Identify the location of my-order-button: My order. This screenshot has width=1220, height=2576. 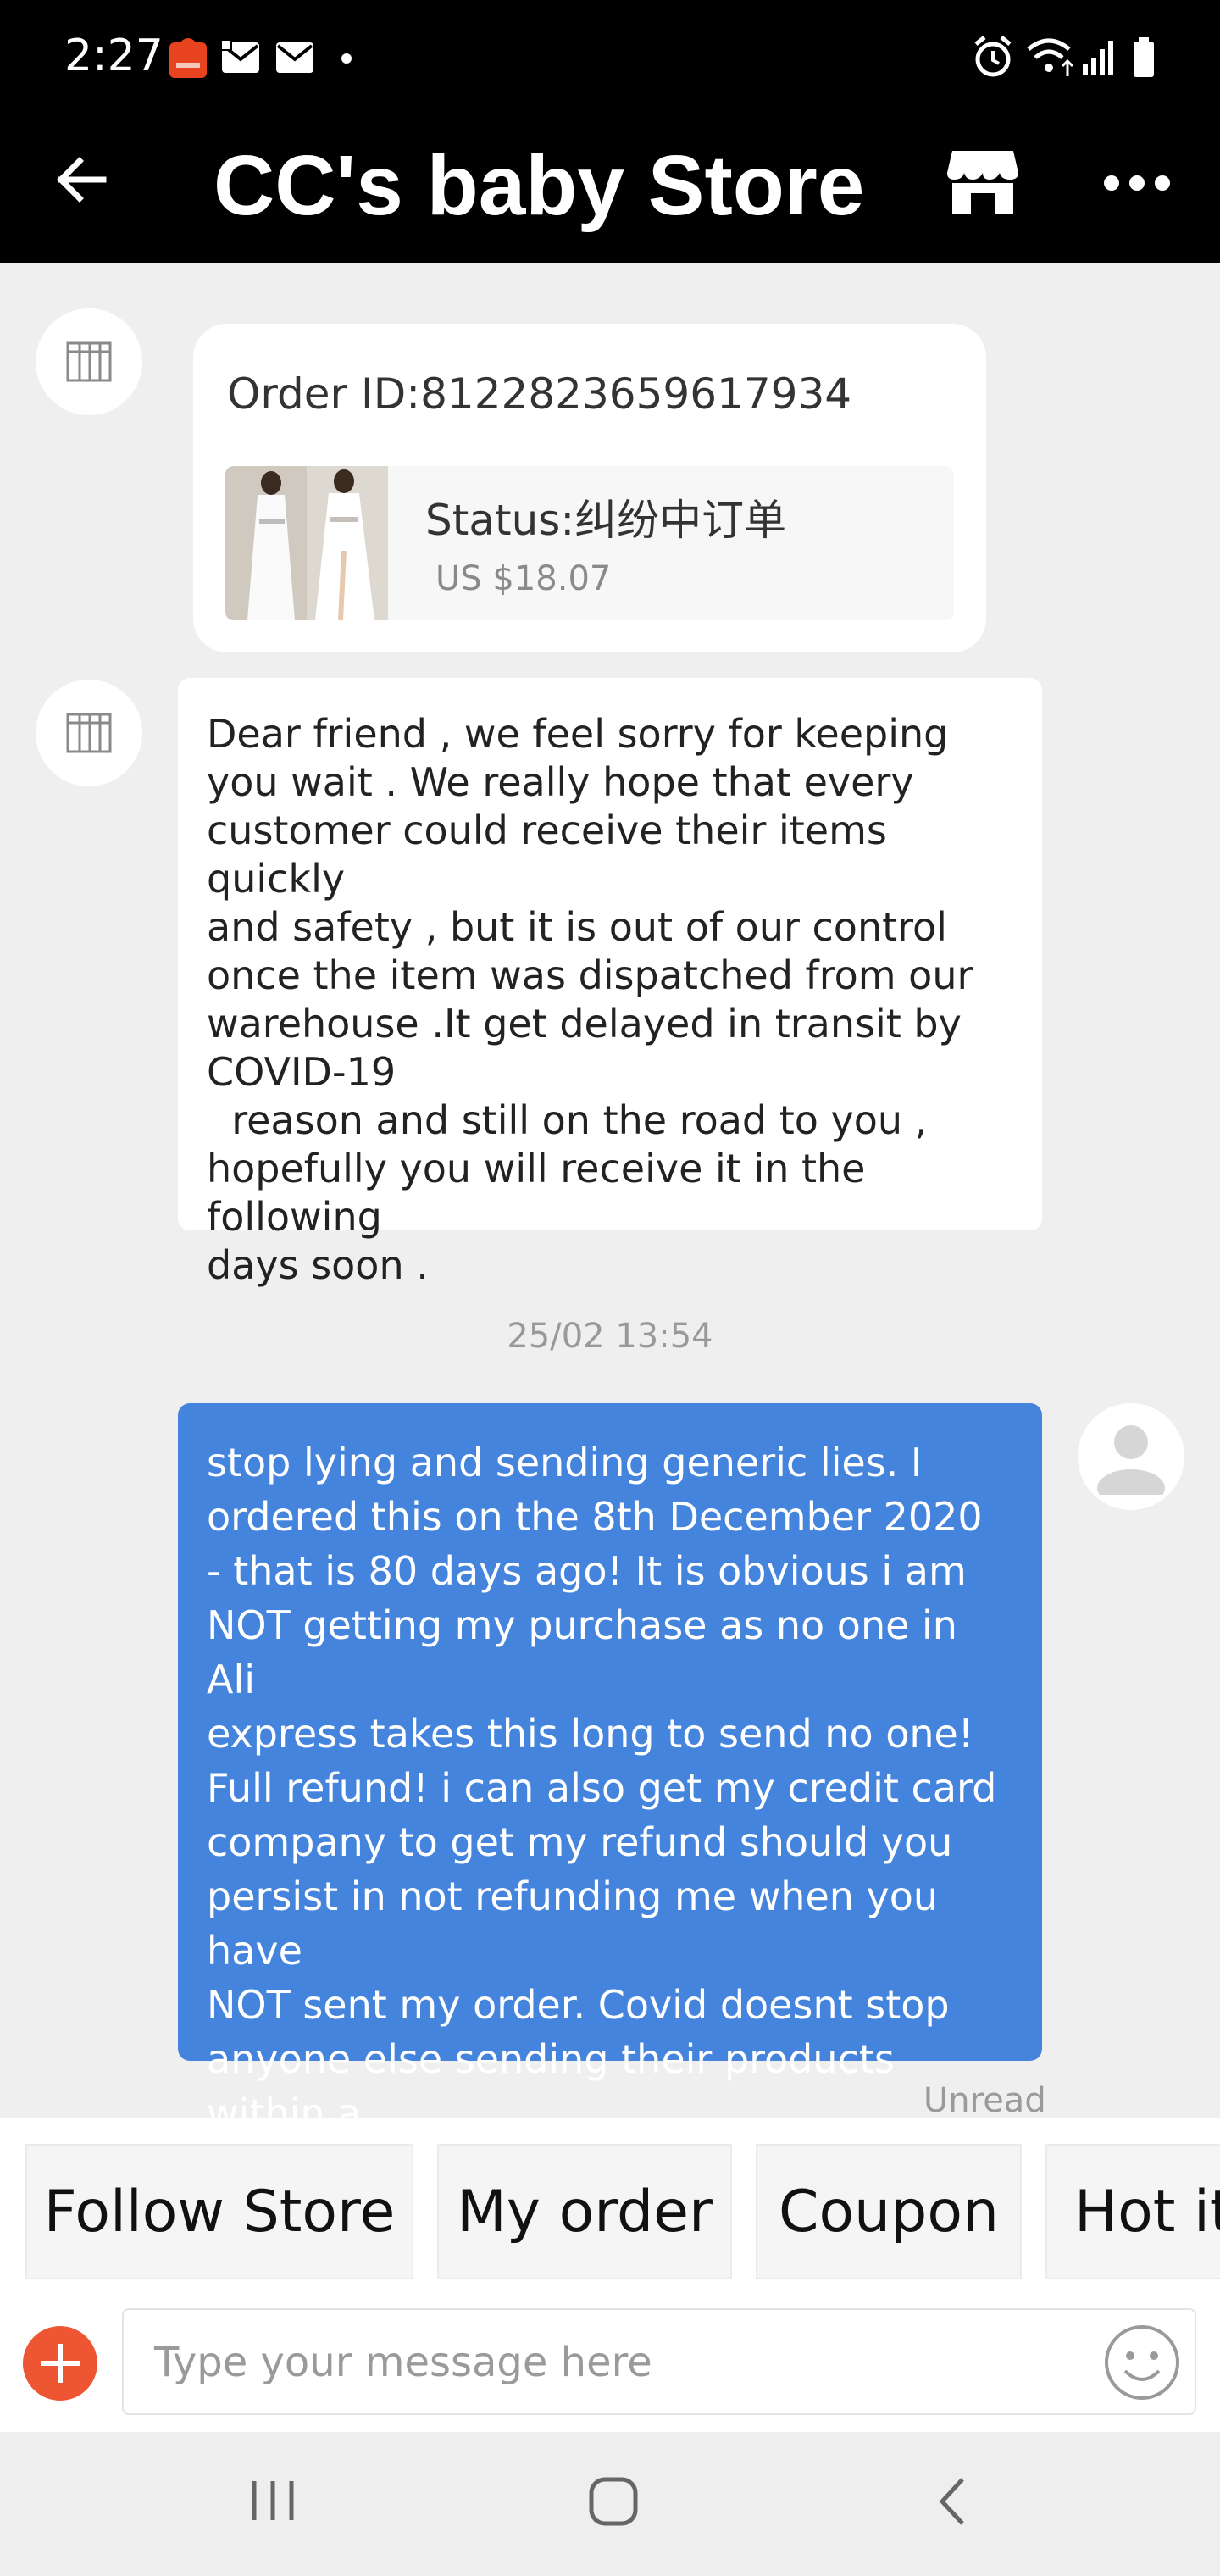
(584, 2211).